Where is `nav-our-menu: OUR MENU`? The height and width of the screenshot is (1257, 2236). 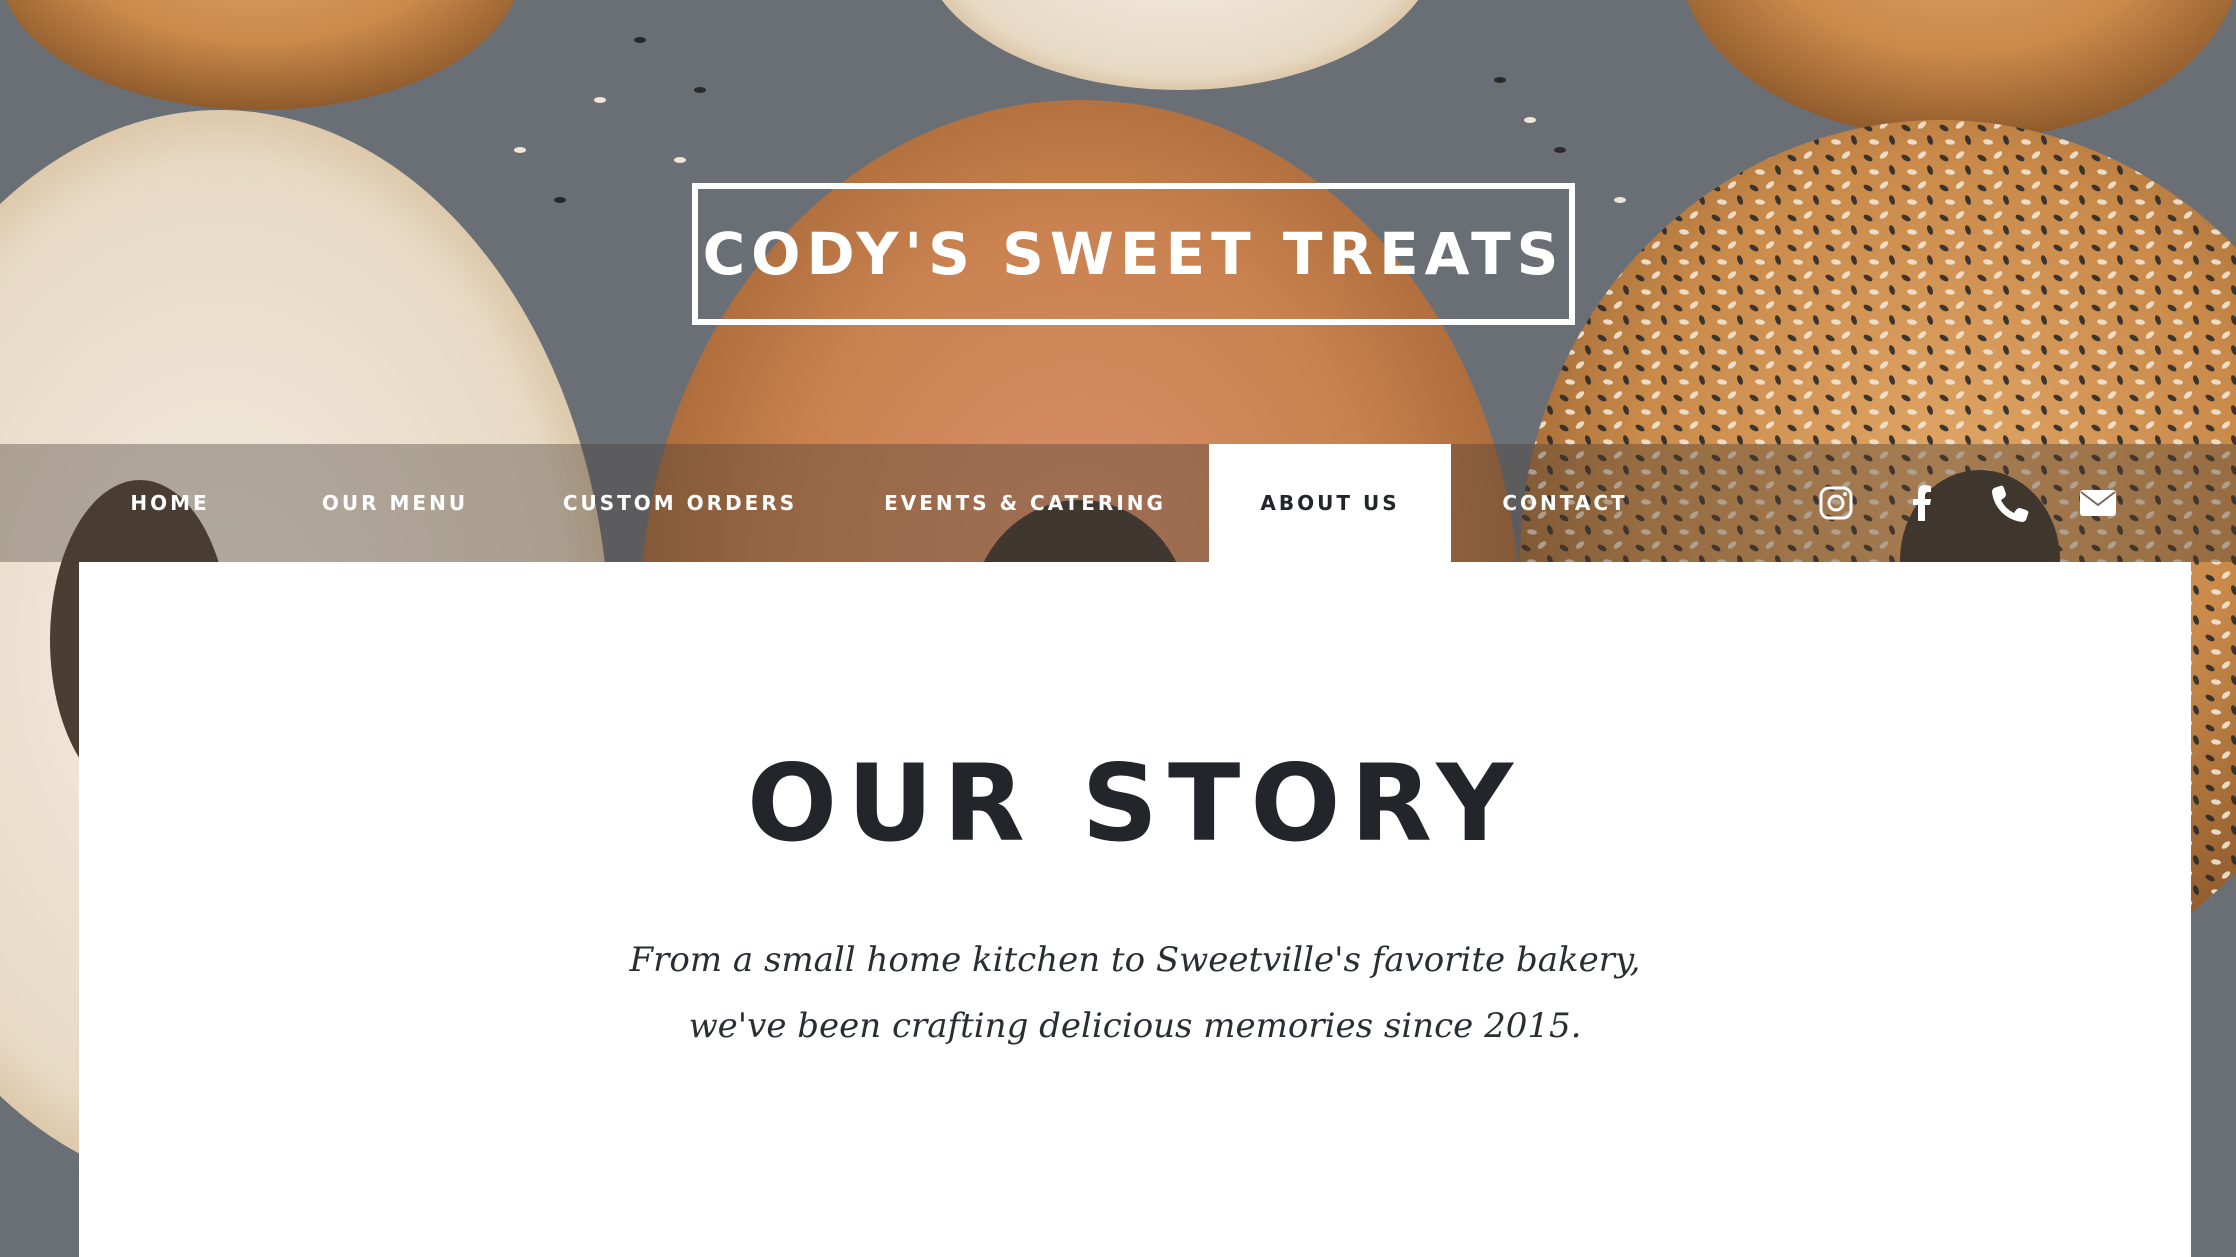
nav-our-menu: OUR MENU is located at coordinates (395, 503).